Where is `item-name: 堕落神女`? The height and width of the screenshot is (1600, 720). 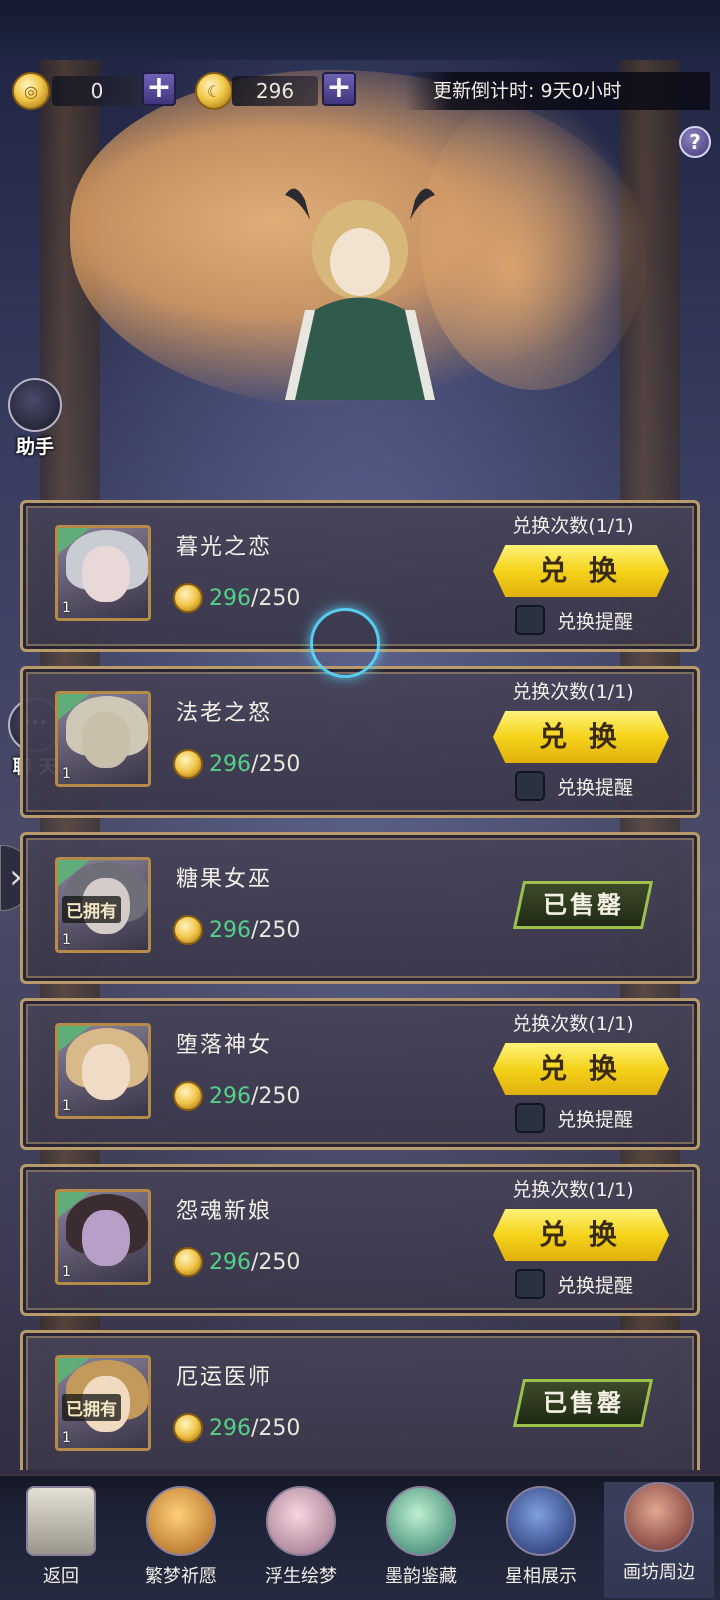 item-name: 堕落神女 is located at coordinates (224, 1045).